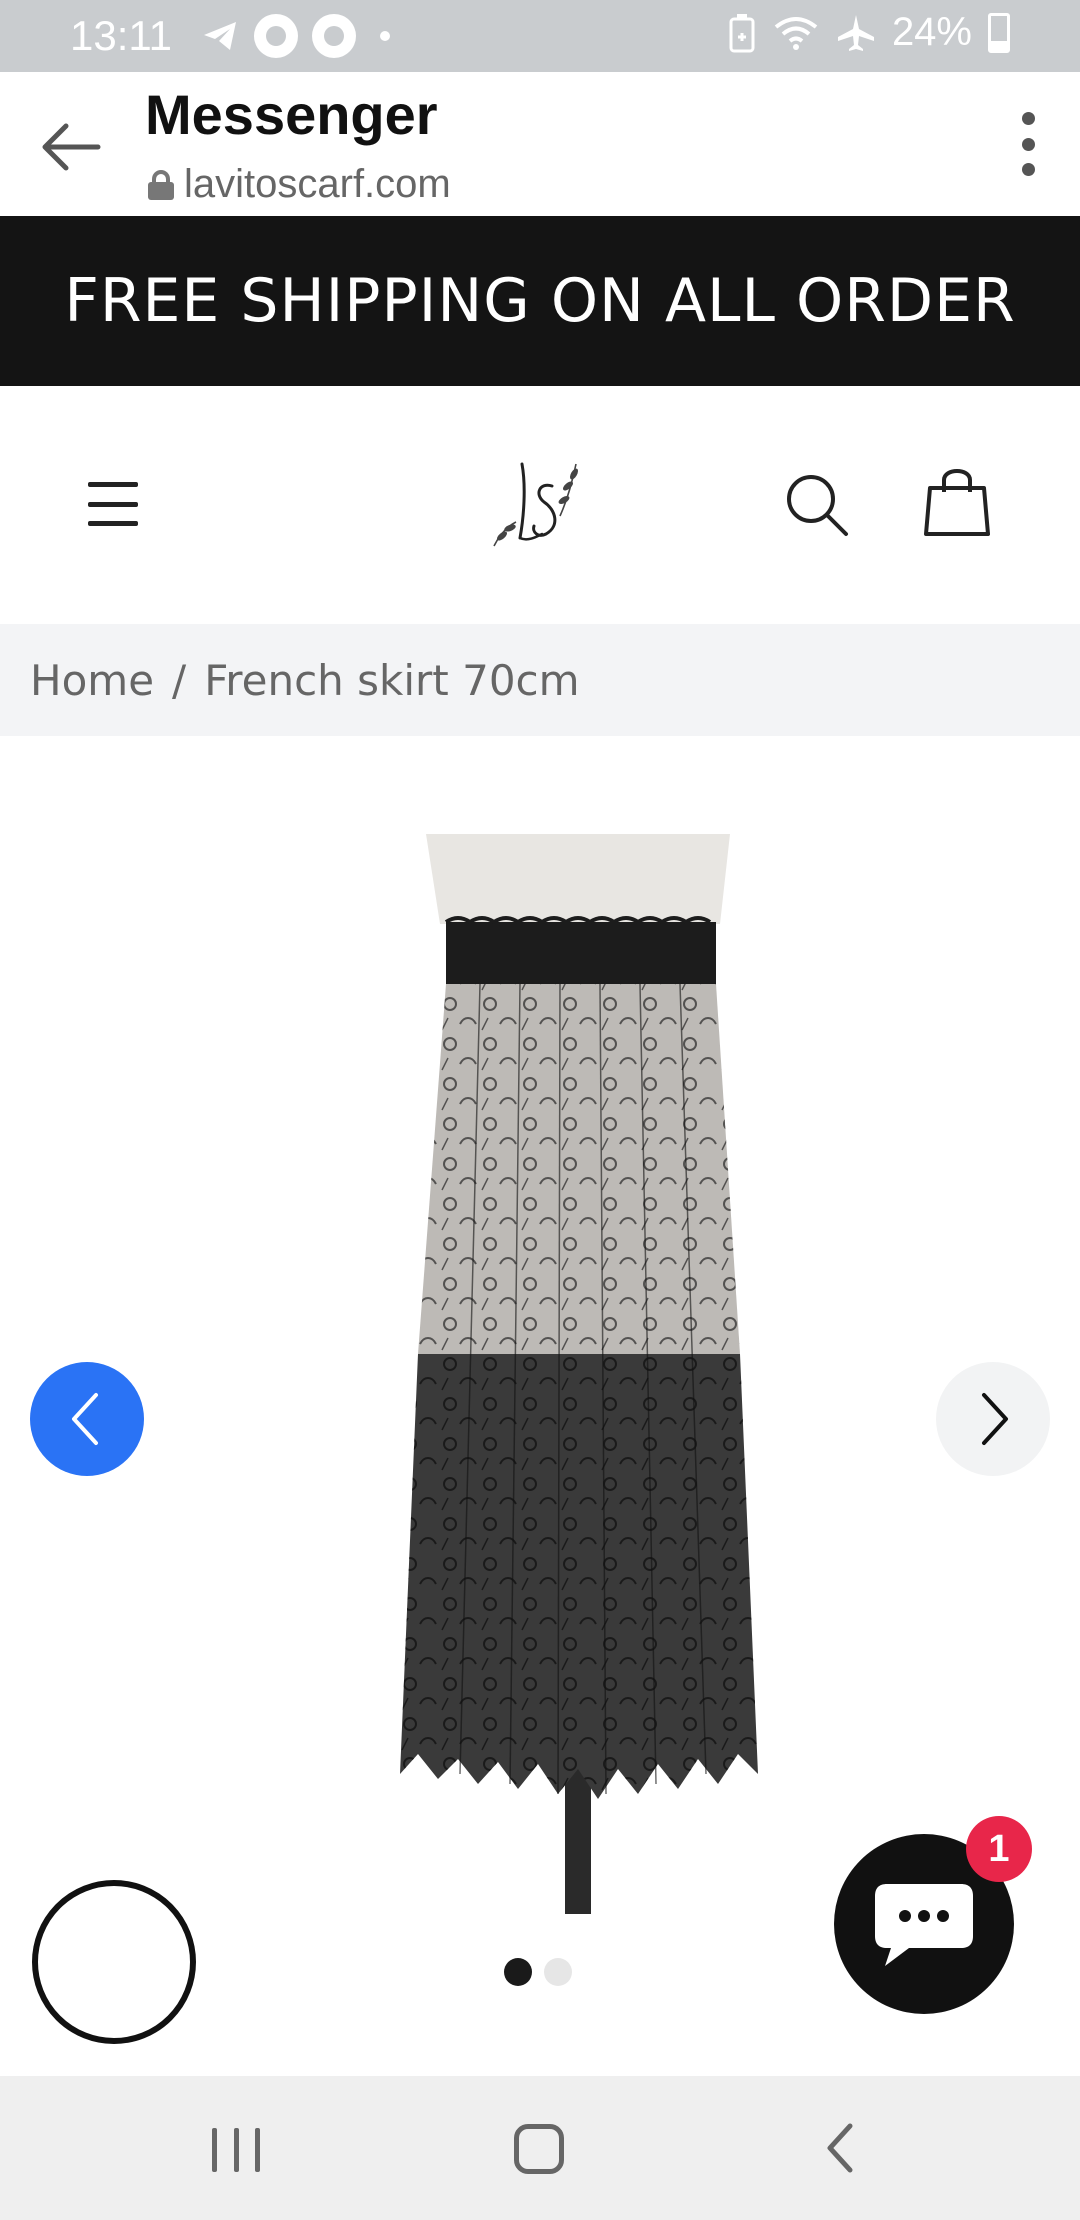  What do you see at coordinates (999, 1849) in the screenshot?
I see `chat-unread-badge: 1` at bounding box center [999, 1849].